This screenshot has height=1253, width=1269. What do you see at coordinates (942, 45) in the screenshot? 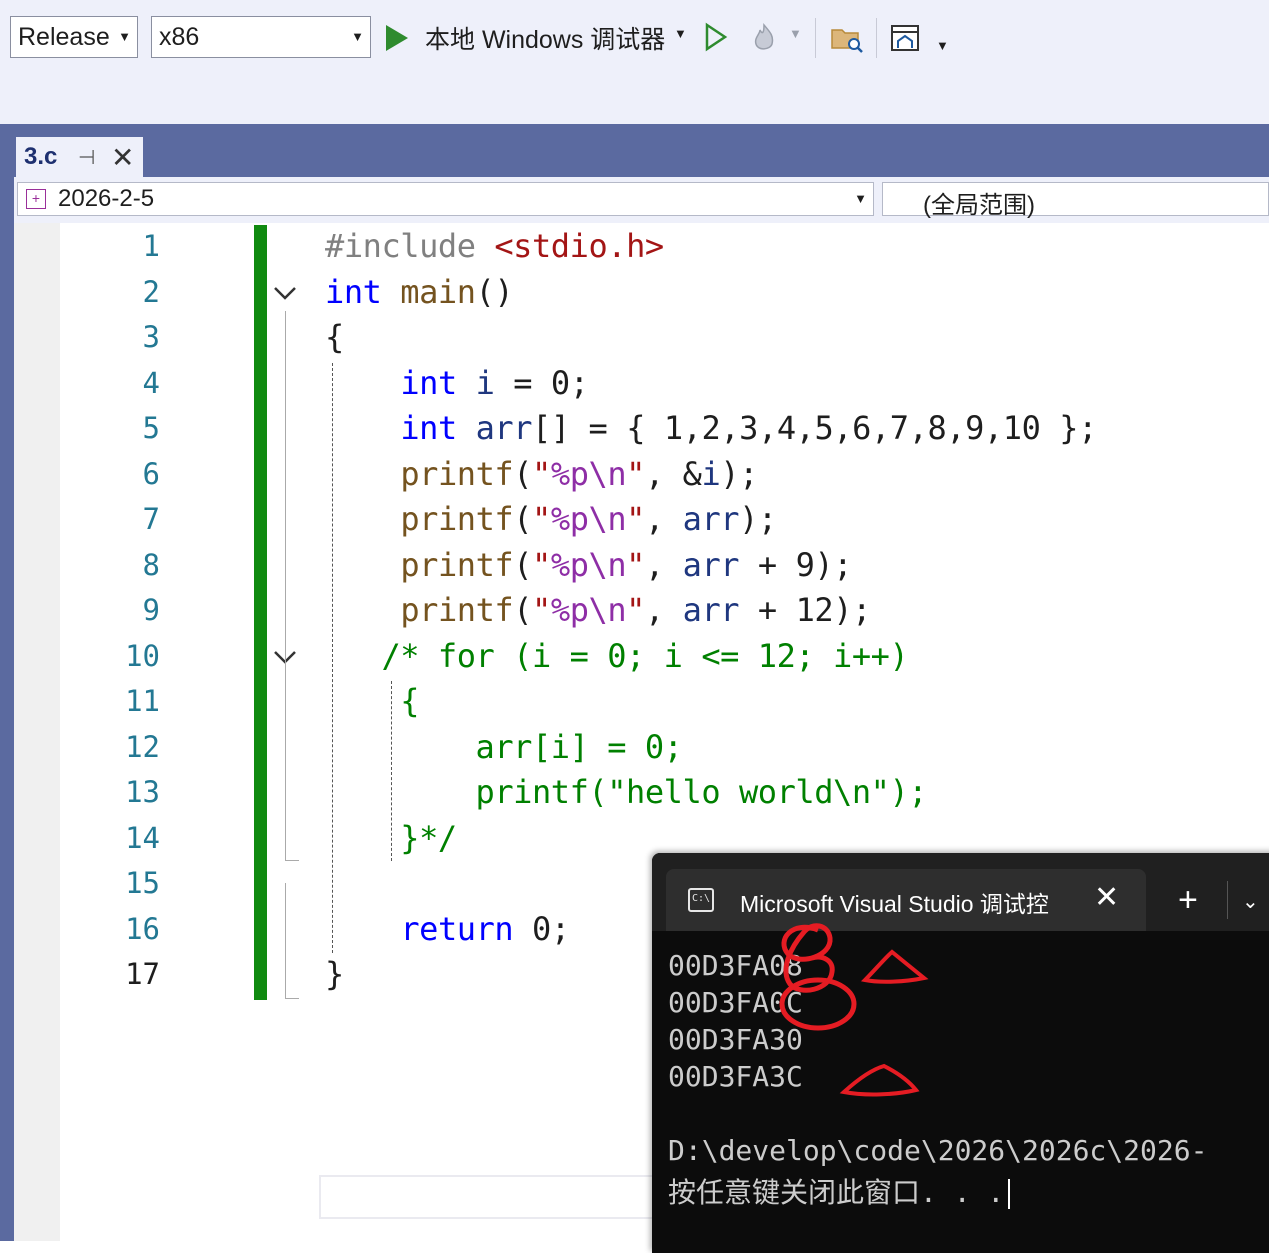
I see `toolbar-overflow-icon: ▼` at bounding box center [942, 45].